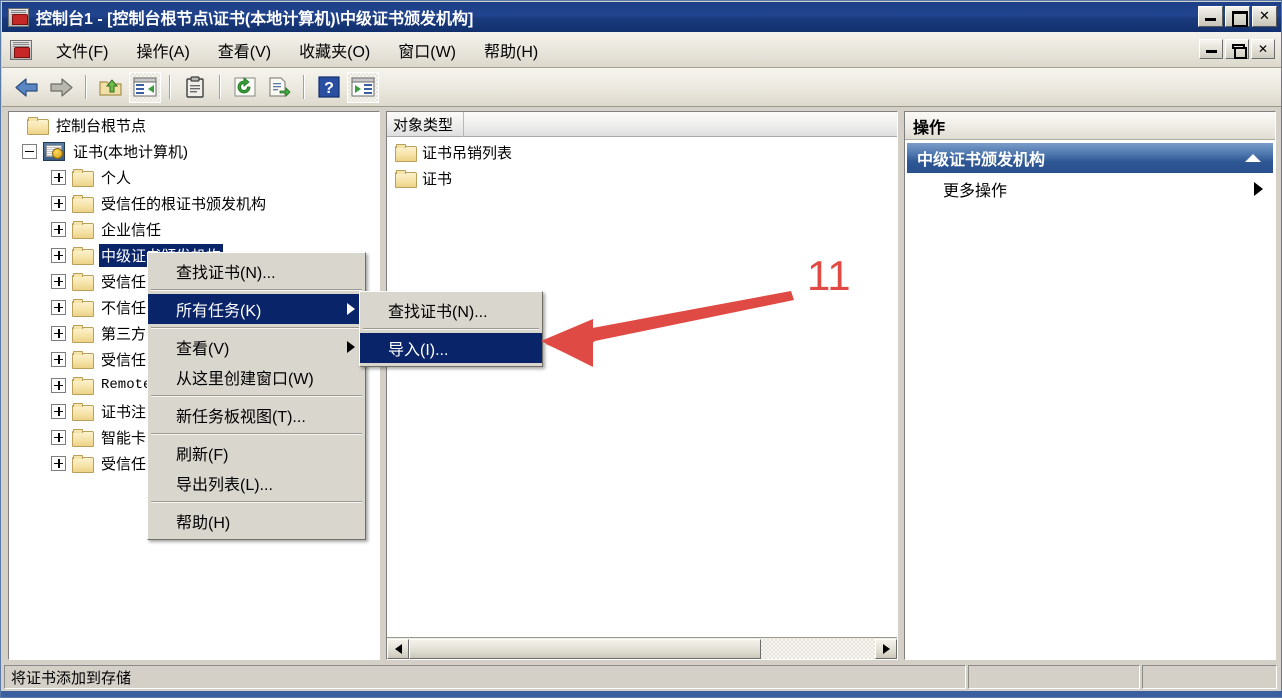 Image resolution: width=1282 pixels, height=699 pixels. Describe the element at coordinates (195, 87) in the screenshot. I see `properties-clipboard-icon` at that location.